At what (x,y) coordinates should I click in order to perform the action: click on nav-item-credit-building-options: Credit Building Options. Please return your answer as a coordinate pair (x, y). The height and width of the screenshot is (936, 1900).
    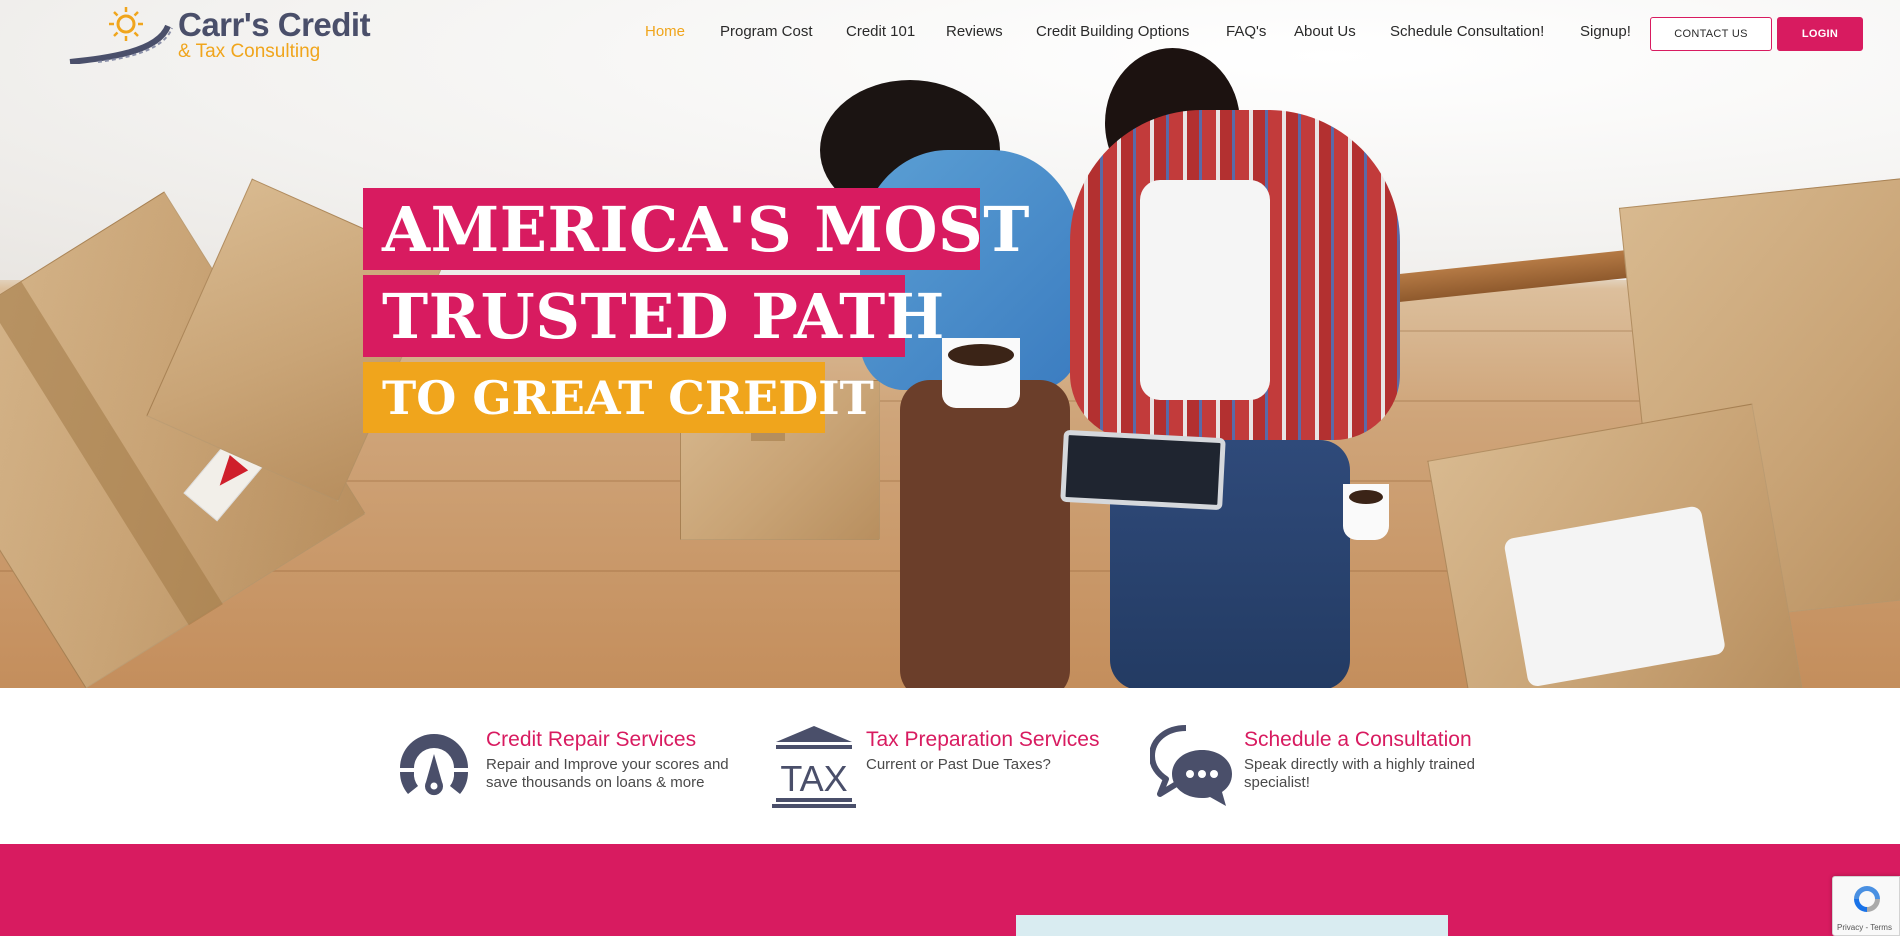
    Looking at the image, I should click on (1112, 31).